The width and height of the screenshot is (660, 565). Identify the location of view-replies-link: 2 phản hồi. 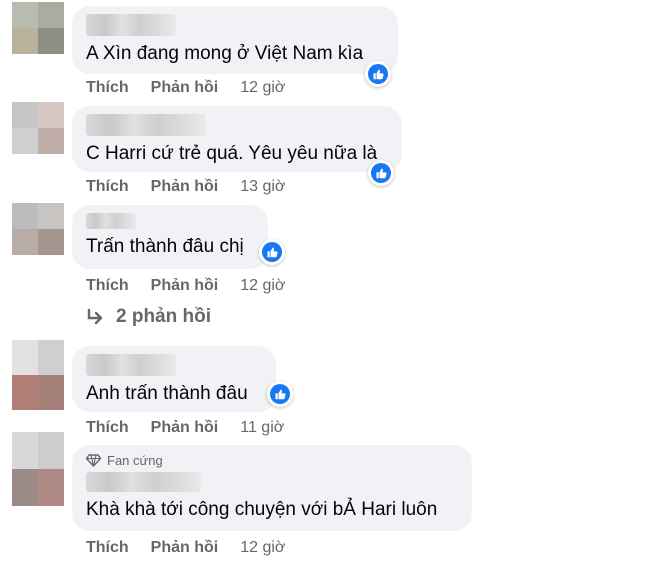
(148, 317).